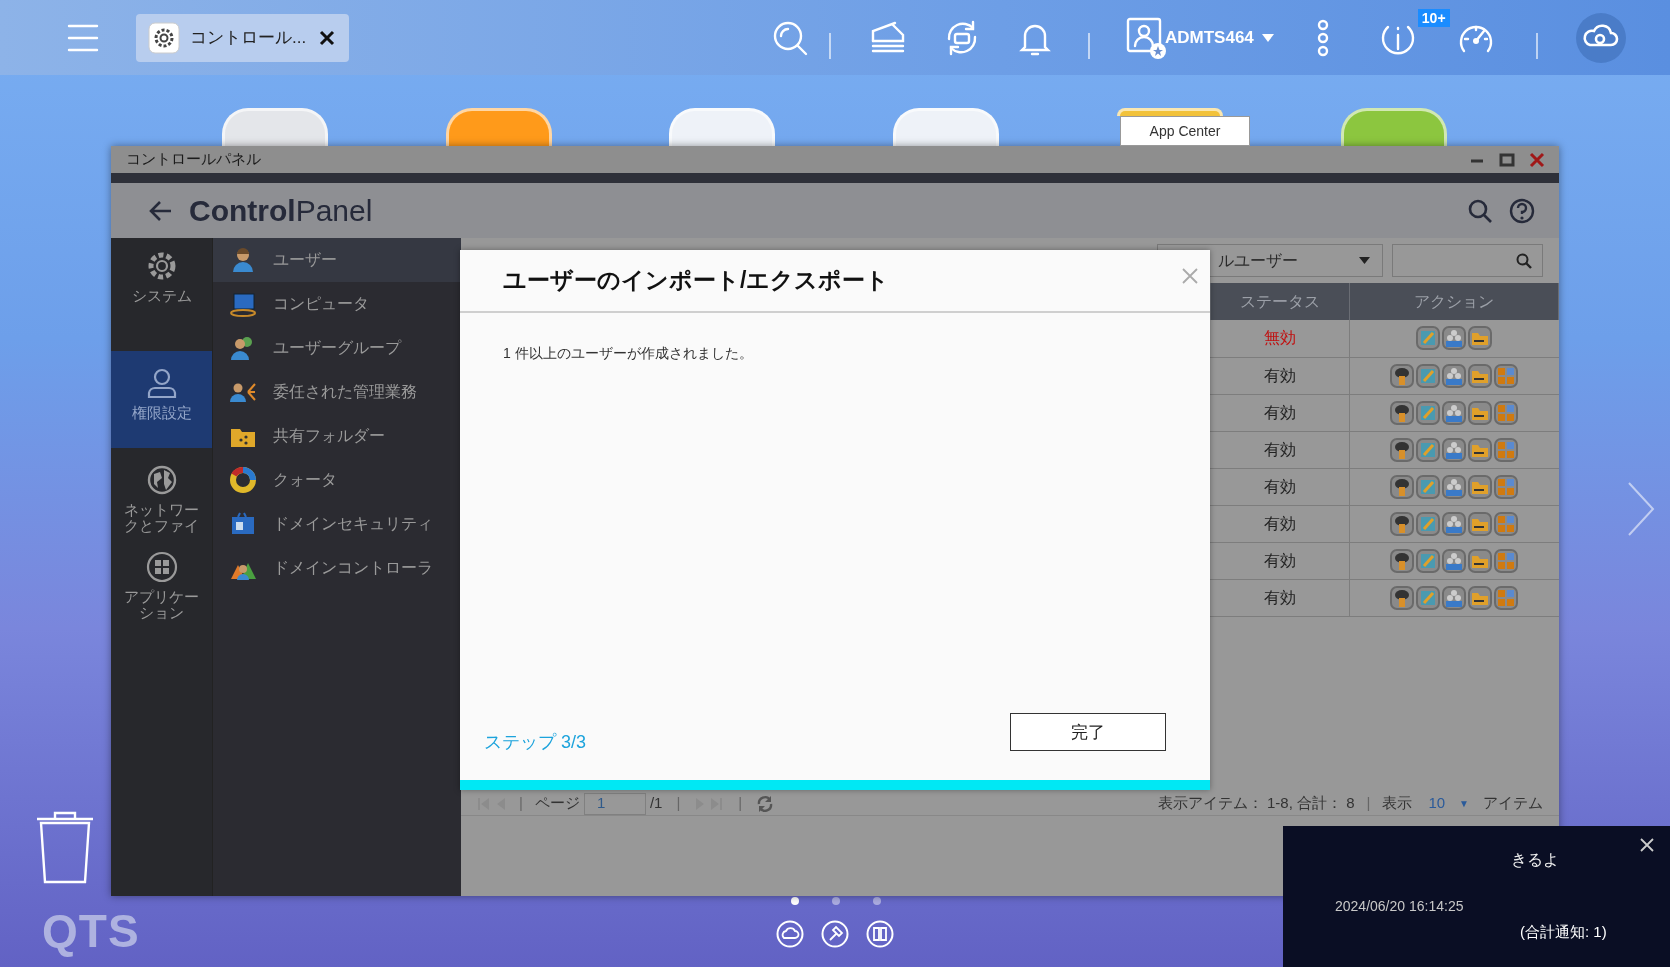 The width and height of the screenshot is (1670, 967). What do you see at coordinates (765, 803) in the screenshot?
I see `refresh-icon` at bounding box center [765, 803].